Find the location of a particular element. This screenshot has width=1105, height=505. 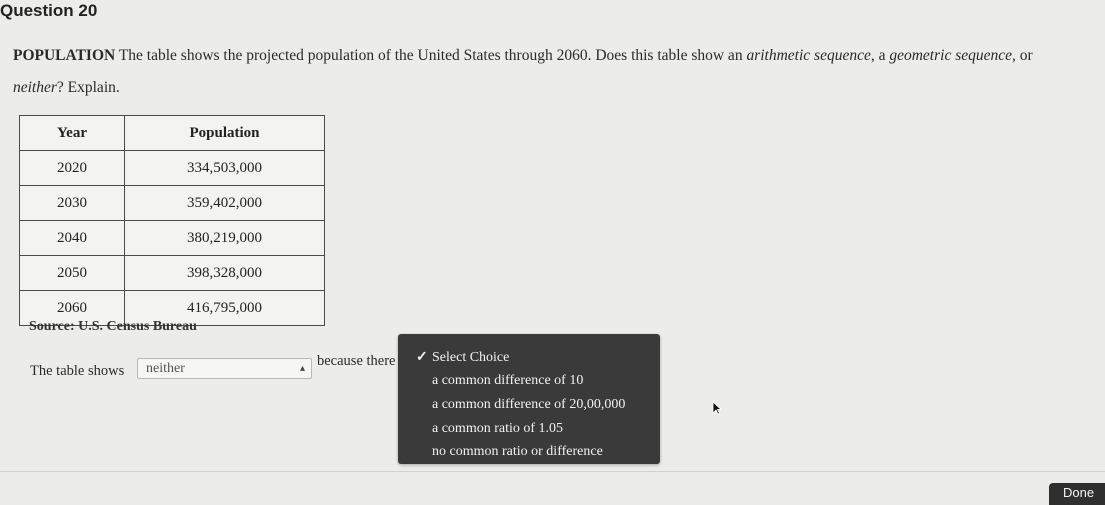

cell-population: 380,219,000 is located at coordinates (224, 238).